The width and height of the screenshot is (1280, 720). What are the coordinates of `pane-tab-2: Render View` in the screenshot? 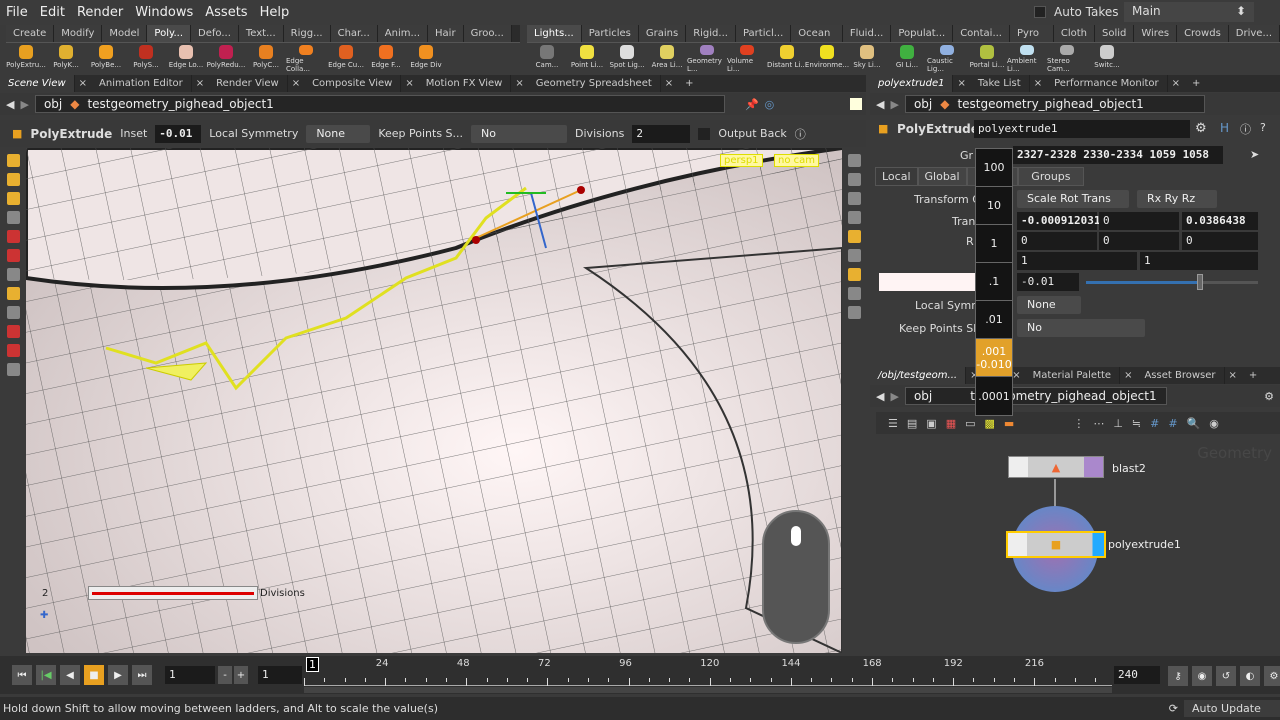 It's located at (248, 83).